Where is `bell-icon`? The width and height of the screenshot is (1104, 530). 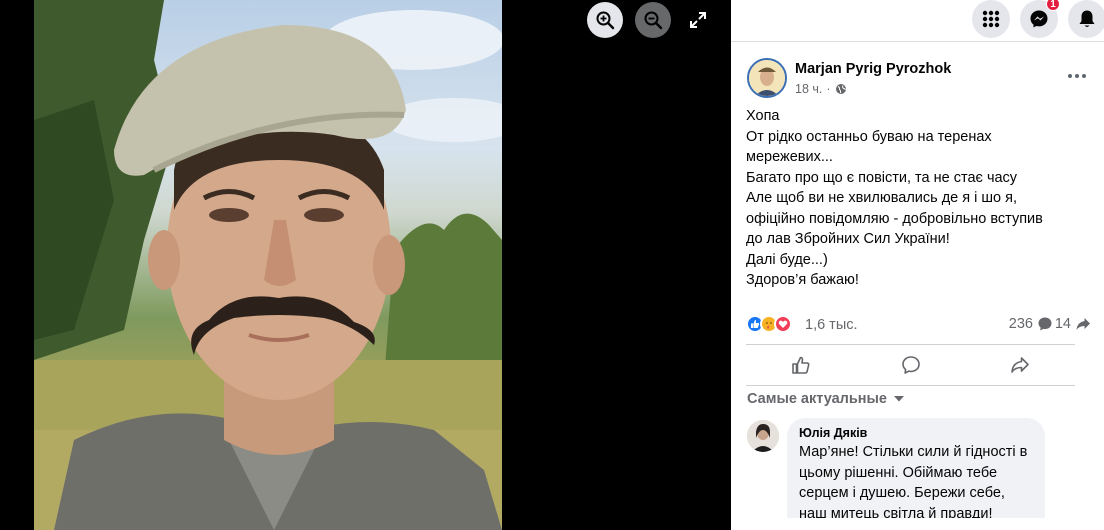 bell-icon is located at coordinates (1087, 18).